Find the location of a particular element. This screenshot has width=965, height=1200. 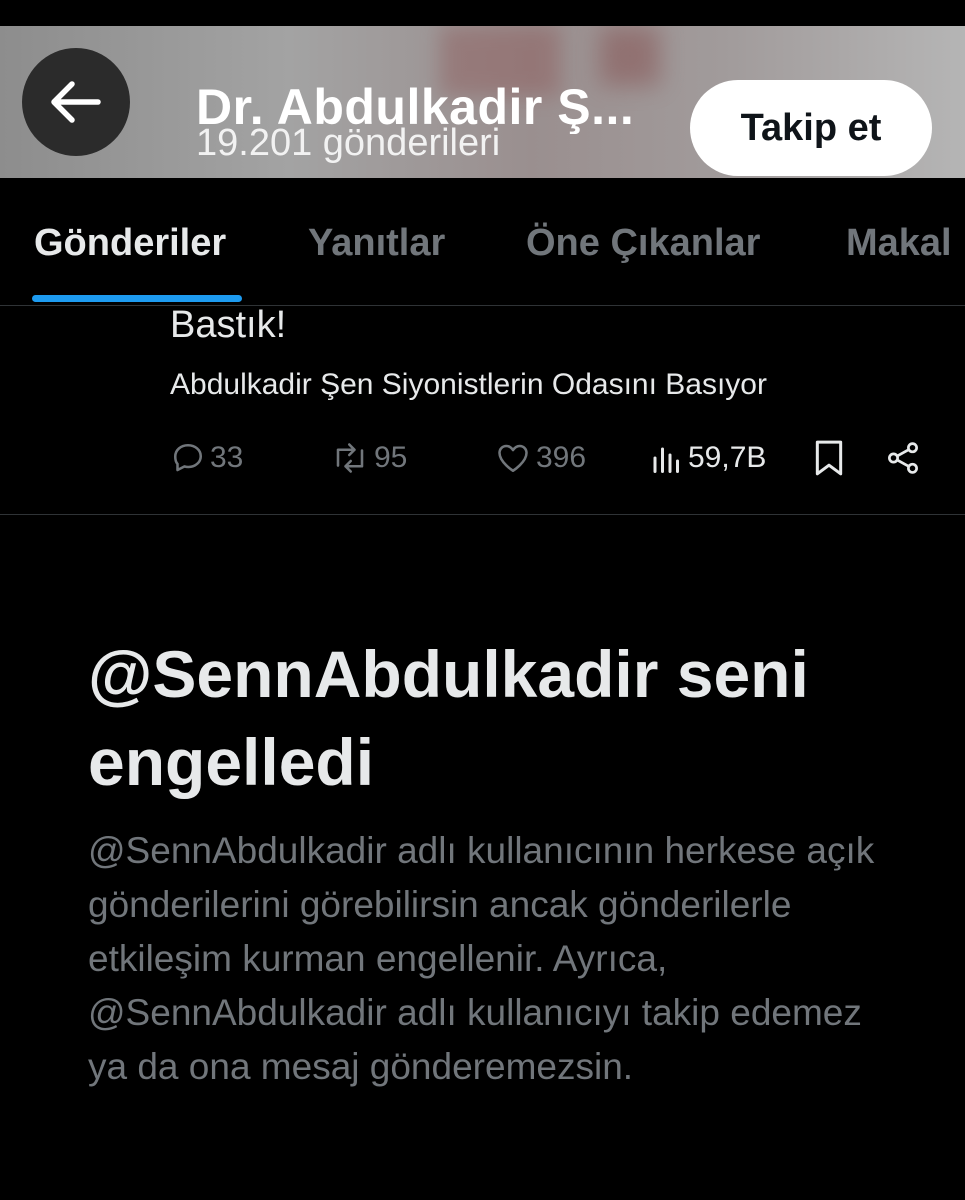

post-text: Bastık! is located at coordinates (228, 325).